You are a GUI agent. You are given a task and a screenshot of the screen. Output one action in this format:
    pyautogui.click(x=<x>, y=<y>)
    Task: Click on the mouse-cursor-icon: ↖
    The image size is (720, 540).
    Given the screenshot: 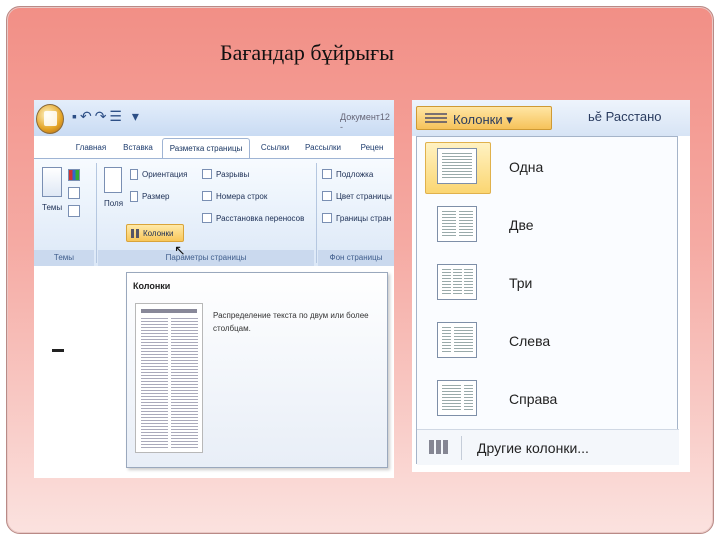 What is the action you would take?
    pyautogui.click(x=180, y=250)
    